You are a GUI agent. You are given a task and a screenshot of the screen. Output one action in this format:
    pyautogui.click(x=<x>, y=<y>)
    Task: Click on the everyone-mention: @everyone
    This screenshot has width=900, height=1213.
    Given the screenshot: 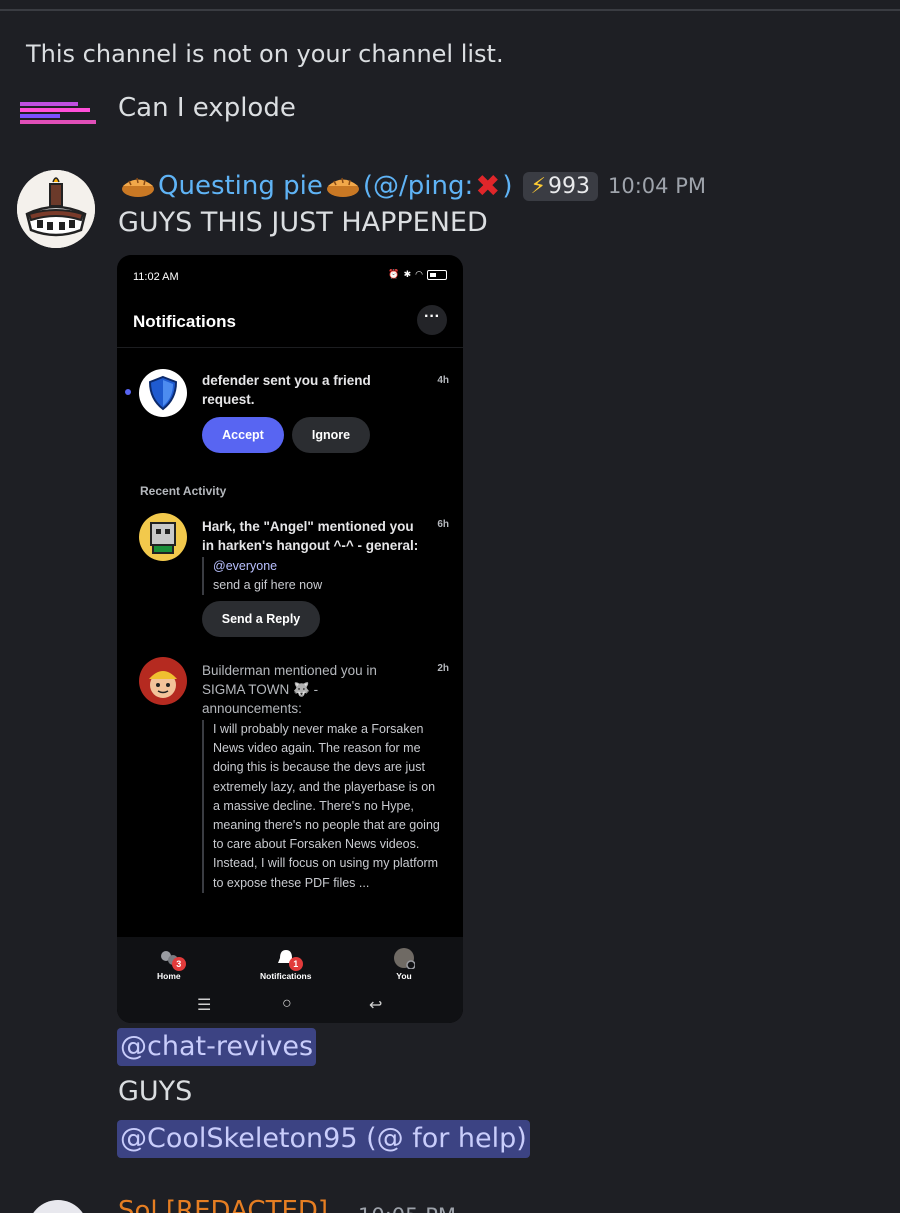 What is the action you would take?
    pyautogui.click(x=245, y=566)
    